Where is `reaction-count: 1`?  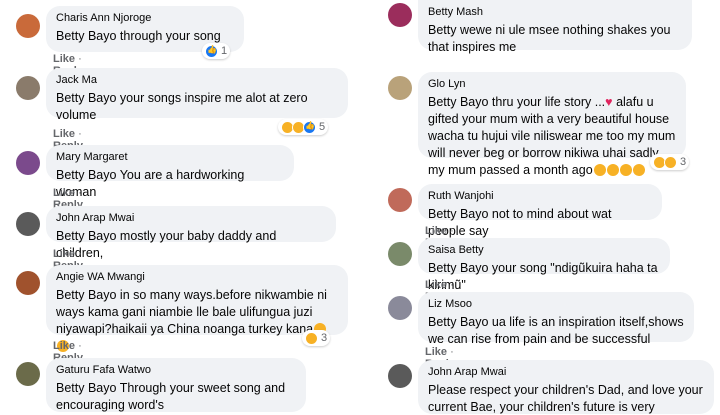
reaction-count: 1 is located at coordinates (216, 51).